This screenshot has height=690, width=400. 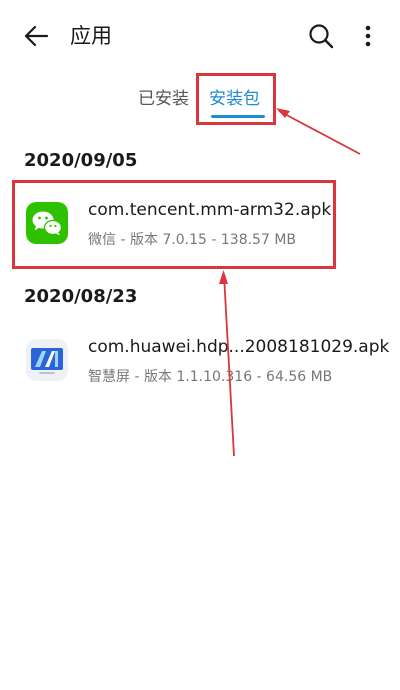 I want to click on item-filename: com.huawei.hdp...2008181029.apk, so click(x=239, y=347).